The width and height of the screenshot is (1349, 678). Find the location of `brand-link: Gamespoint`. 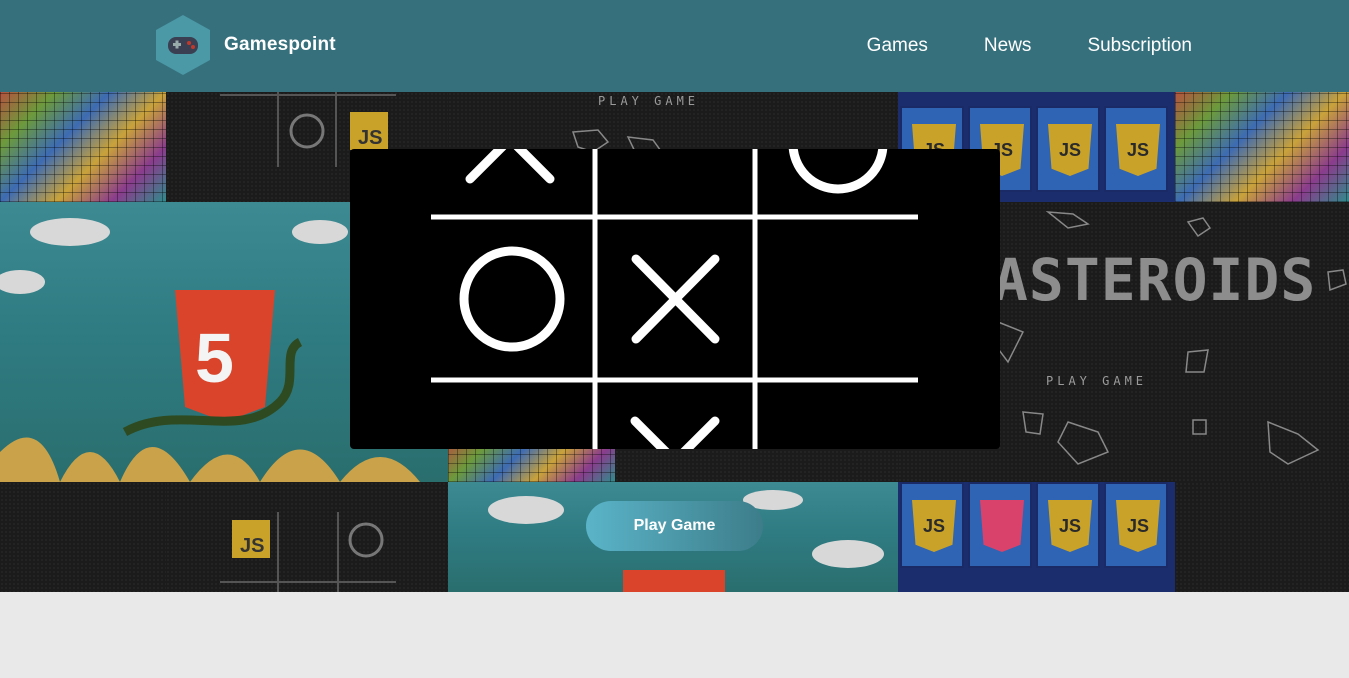

brand-link: Gamespoint is located at coordinates (246, 45).